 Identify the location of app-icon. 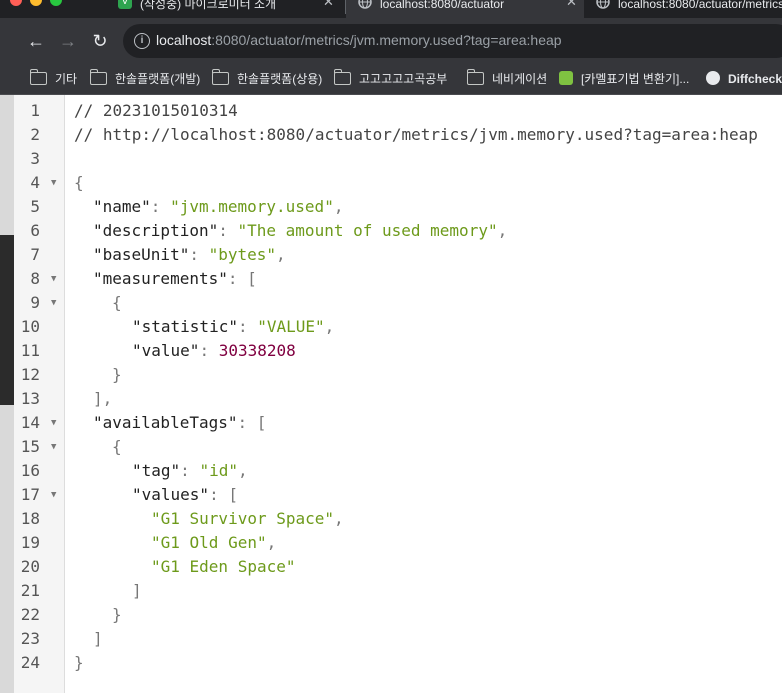
(566, 78).